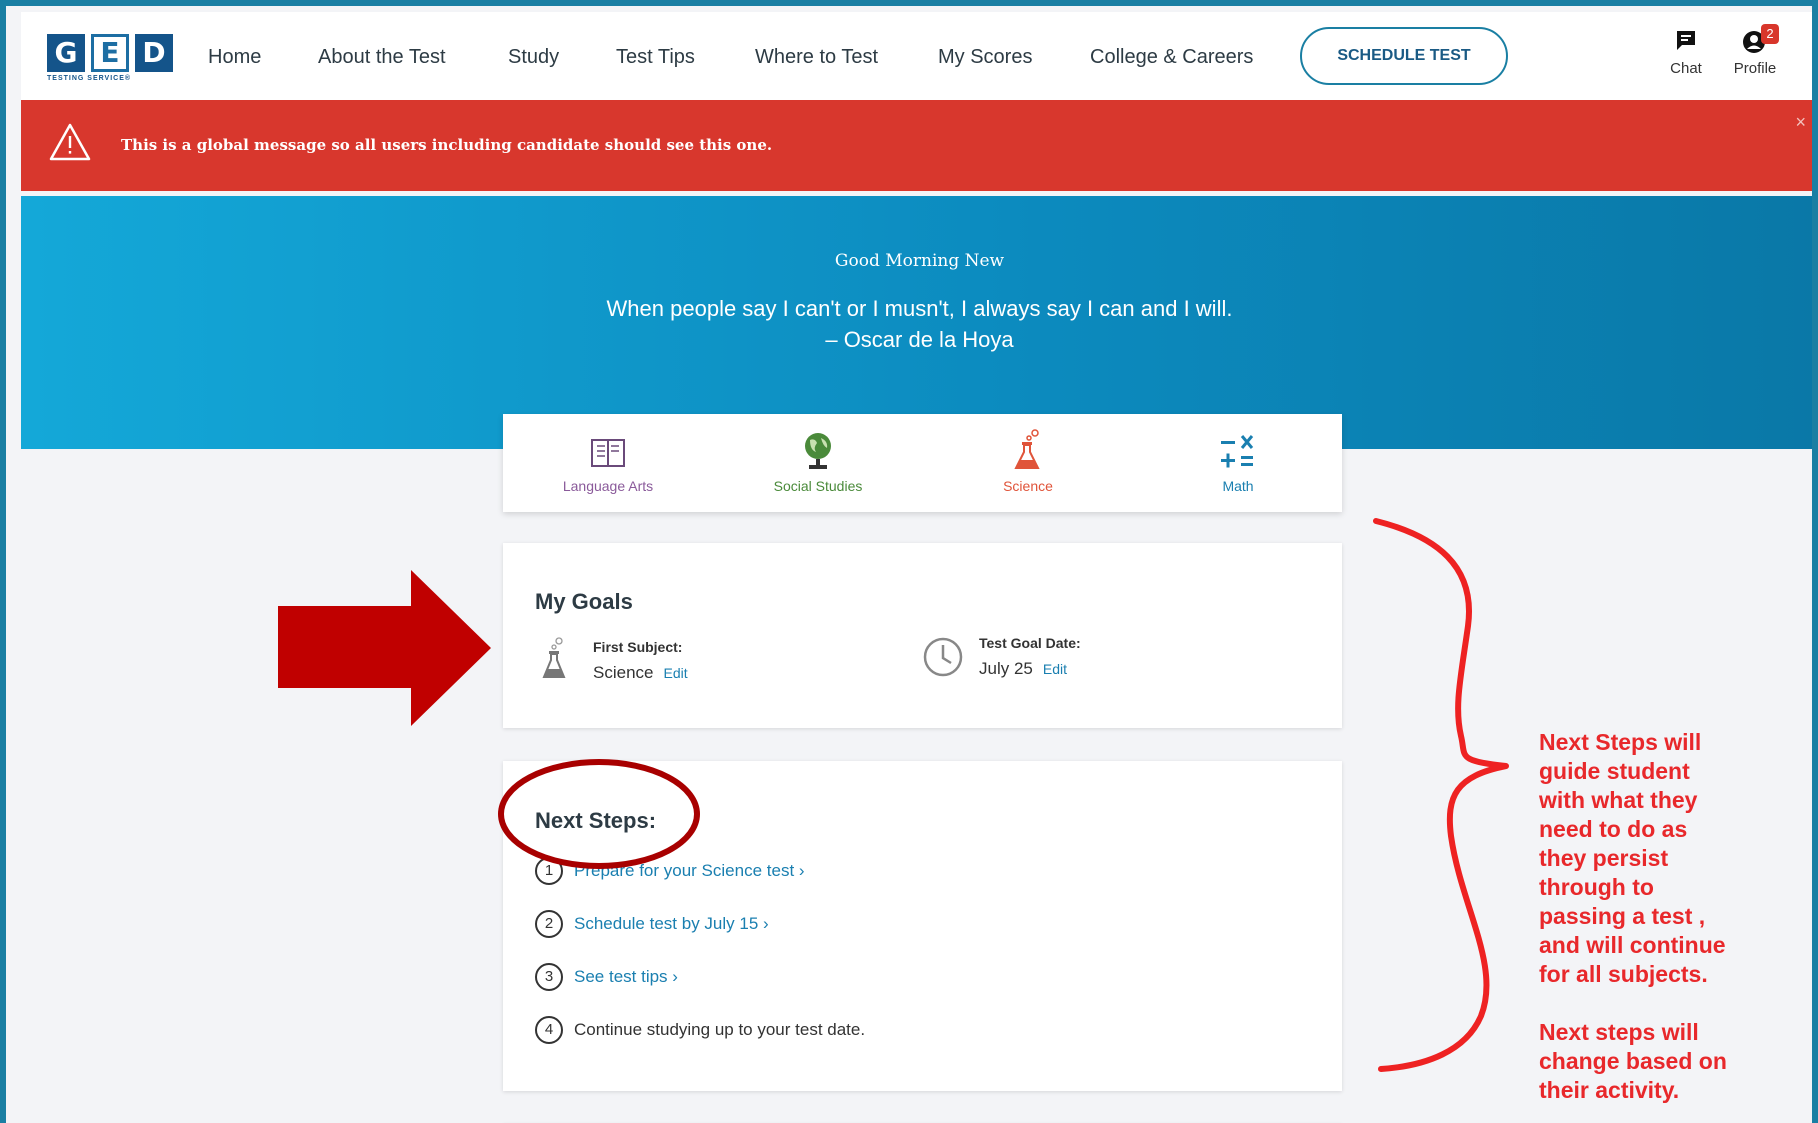 The image size is (1818, 1123). Describe the element at coordinates (1632, 945) in the screenshot. I see `annotation-line: and will continue` at that location.